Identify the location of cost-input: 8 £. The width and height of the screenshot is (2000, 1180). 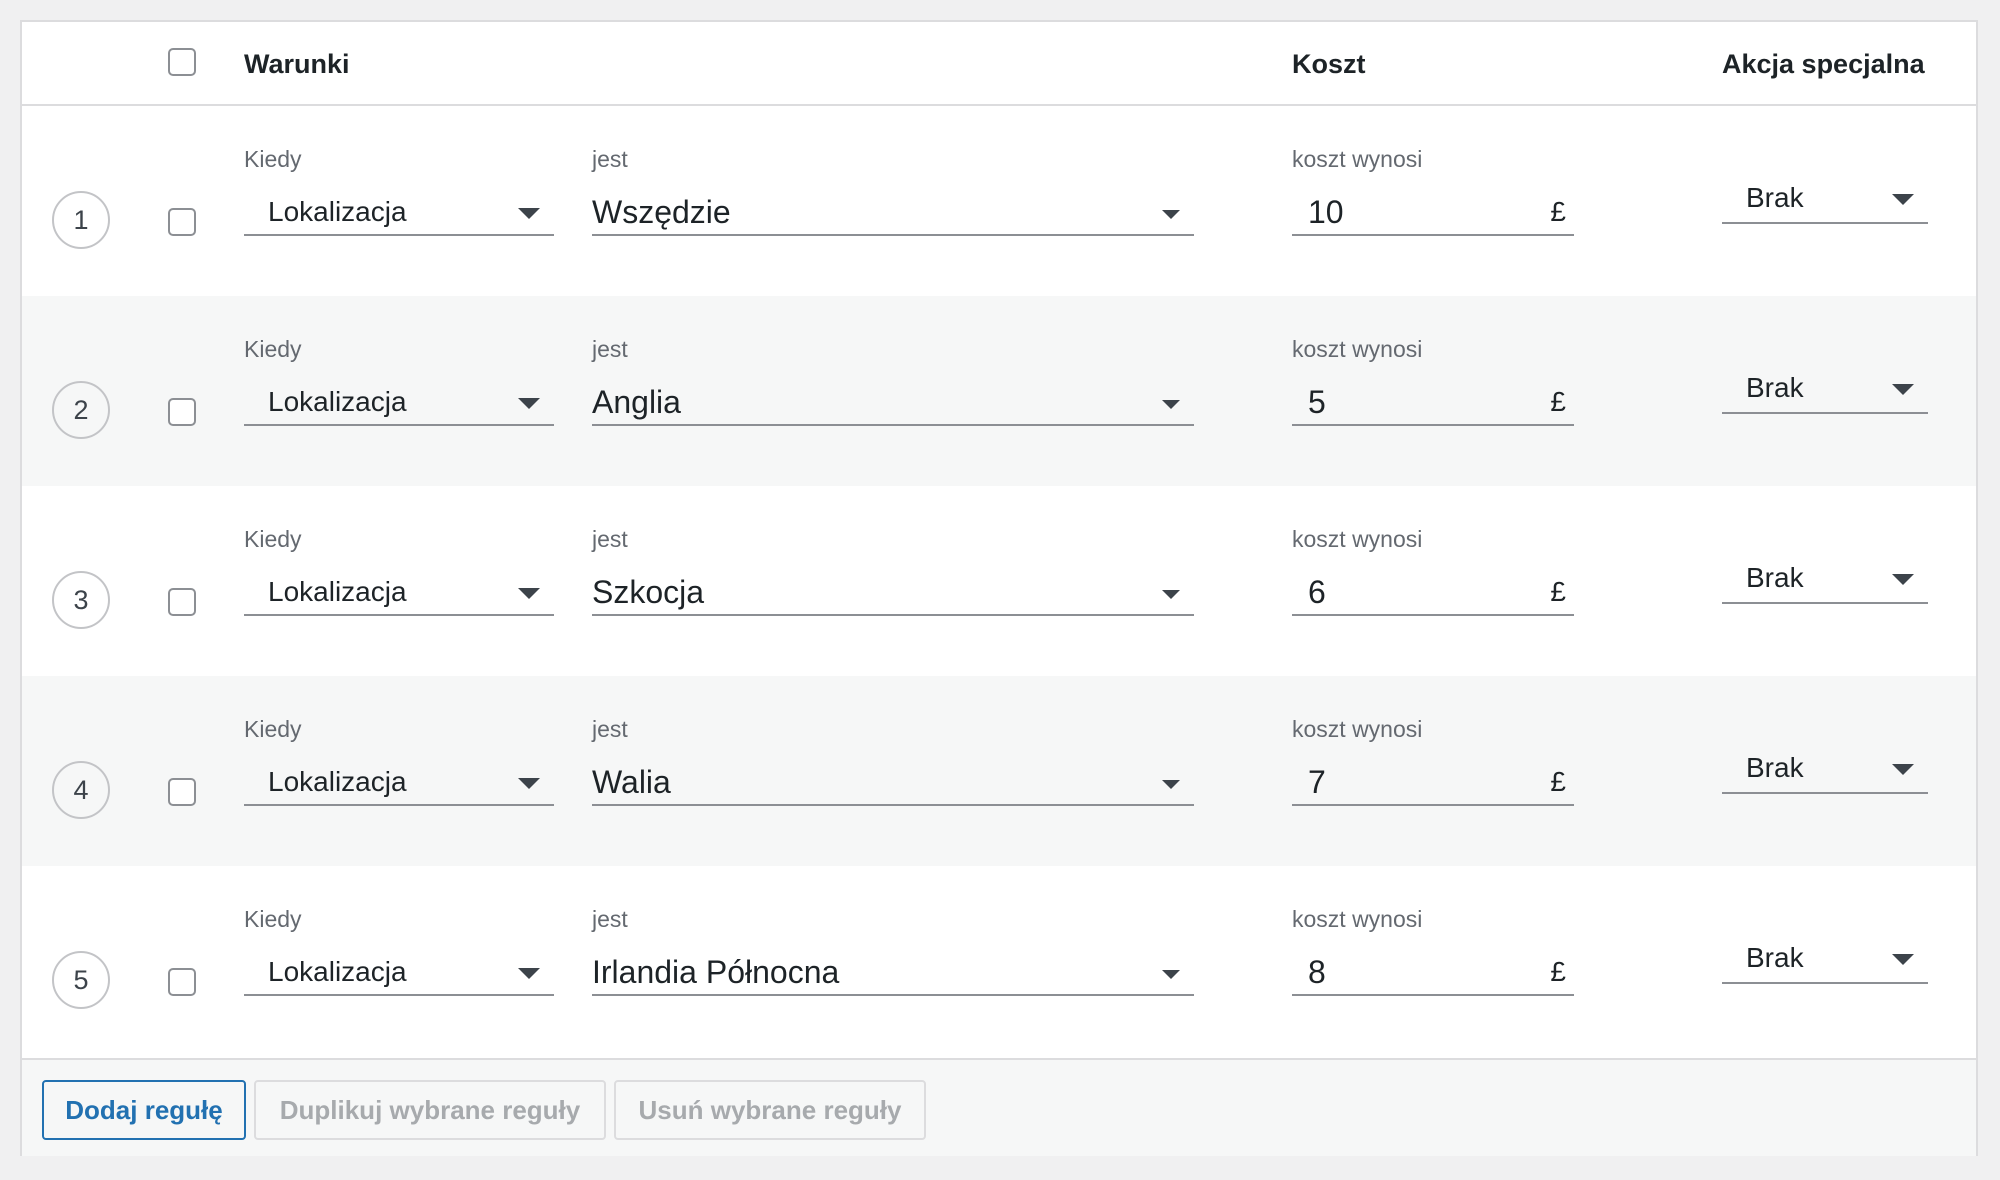
(1433, 970).